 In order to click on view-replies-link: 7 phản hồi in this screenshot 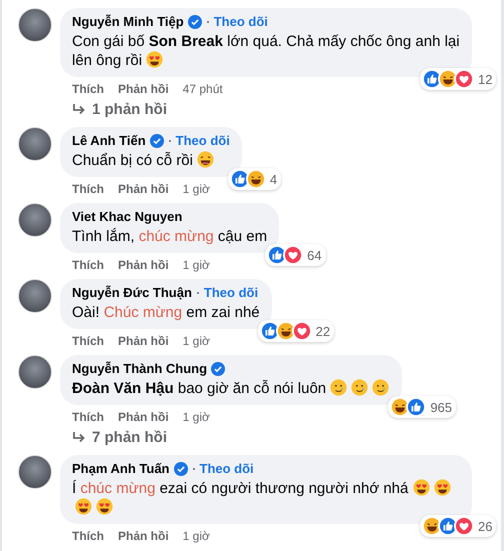, I will do `click(119, 438)`.